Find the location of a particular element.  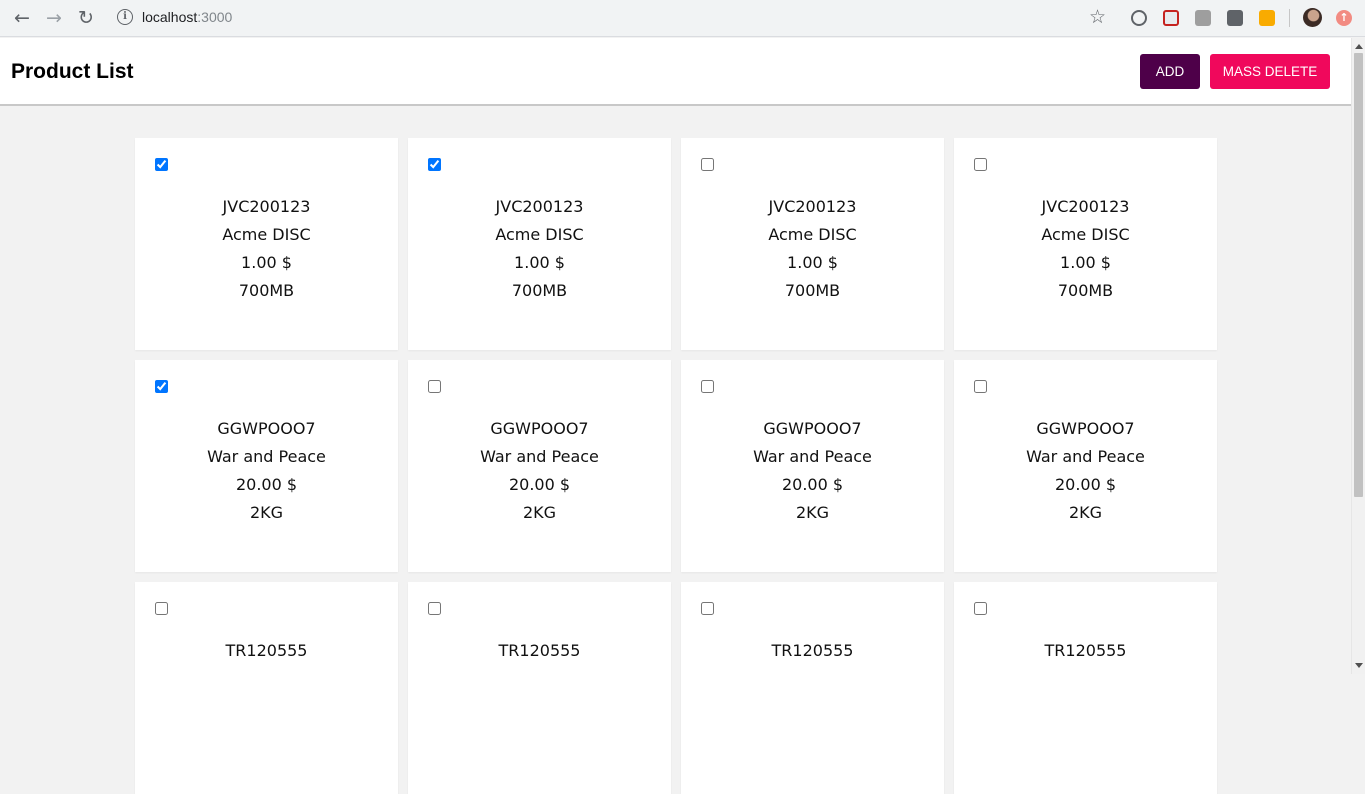

scrollbar-thumb is located at coordinates (1358, 275).